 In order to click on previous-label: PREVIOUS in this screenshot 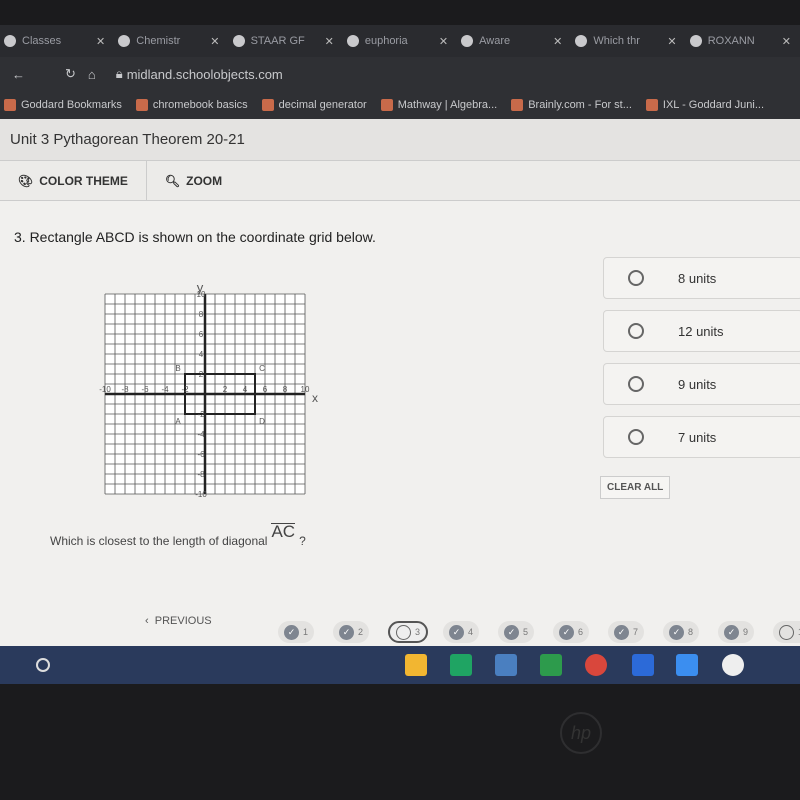, I will do `click(183, 621)`.